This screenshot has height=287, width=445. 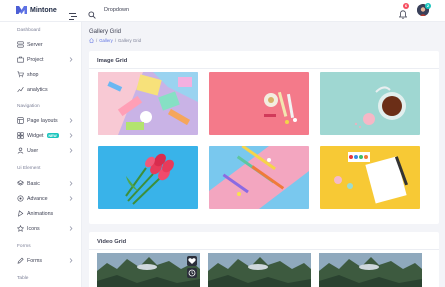 I want to click on shop-icon, so click(x=20, y=74).